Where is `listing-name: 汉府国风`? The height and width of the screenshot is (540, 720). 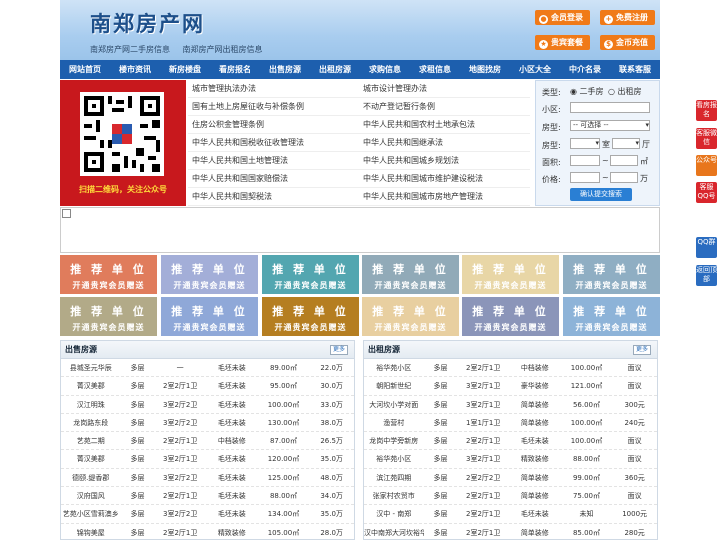
listing-name: 汉府国风 is located at coordinates (91, 495).